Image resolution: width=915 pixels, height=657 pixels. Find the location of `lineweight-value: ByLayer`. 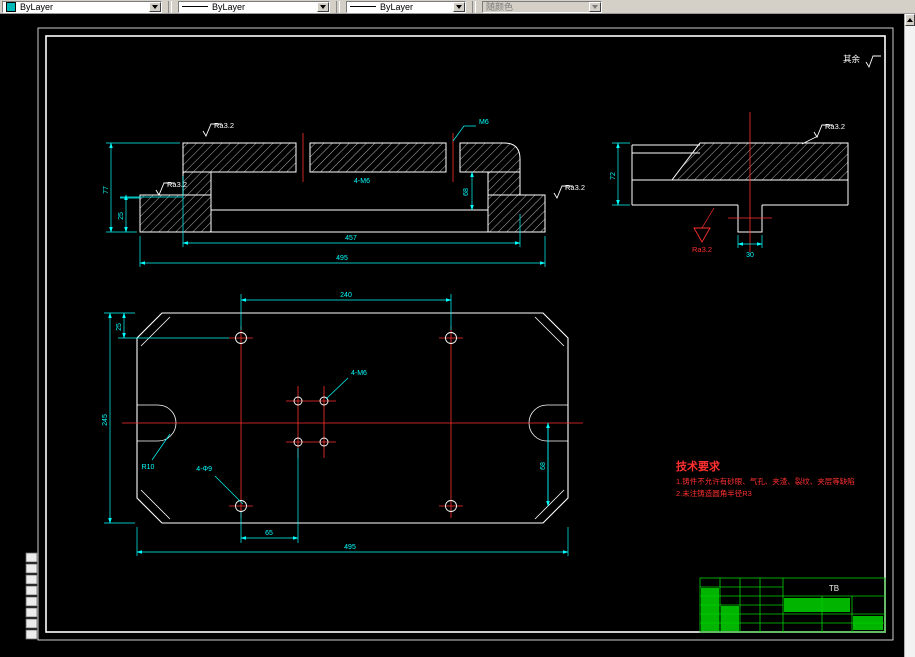

lineweight-value: ByLayer is located at coordinates (397, 6).